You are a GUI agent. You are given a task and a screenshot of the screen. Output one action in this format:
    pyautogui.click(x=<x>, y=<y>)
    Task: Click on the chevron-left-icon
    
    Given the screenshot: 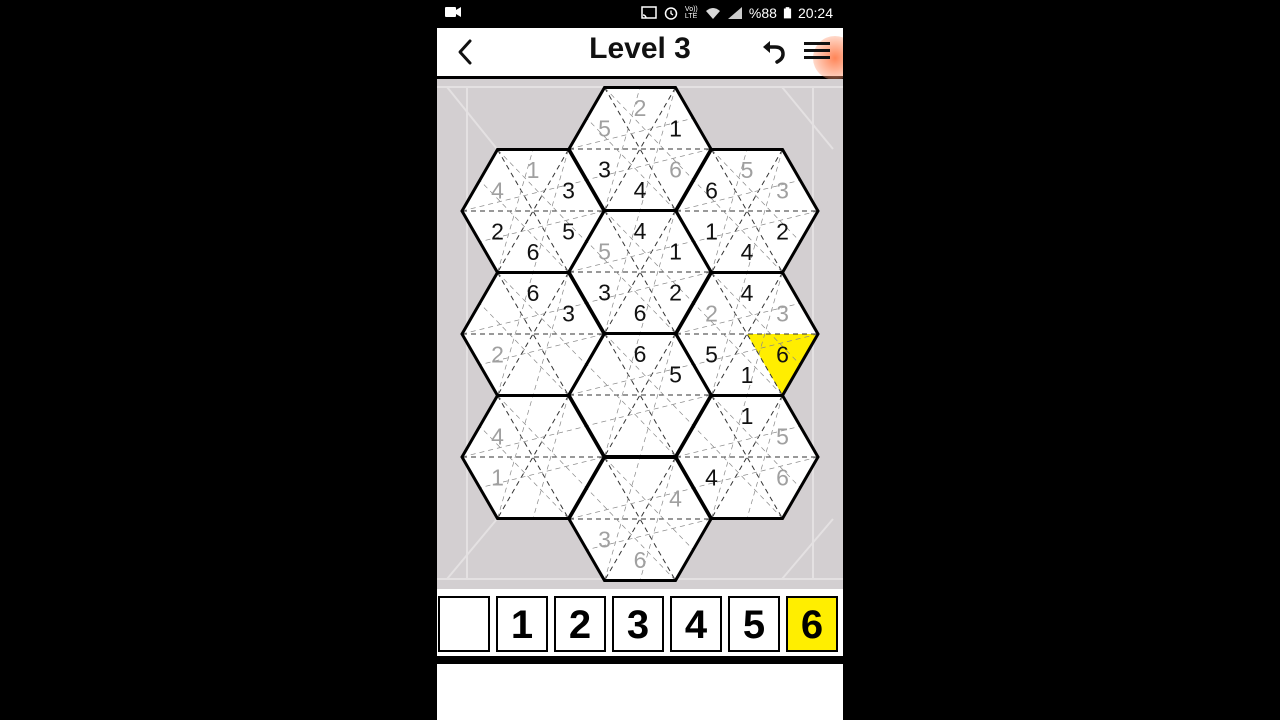 What is the action you would take?
    pyautogui.click(x=465, y=52)
    